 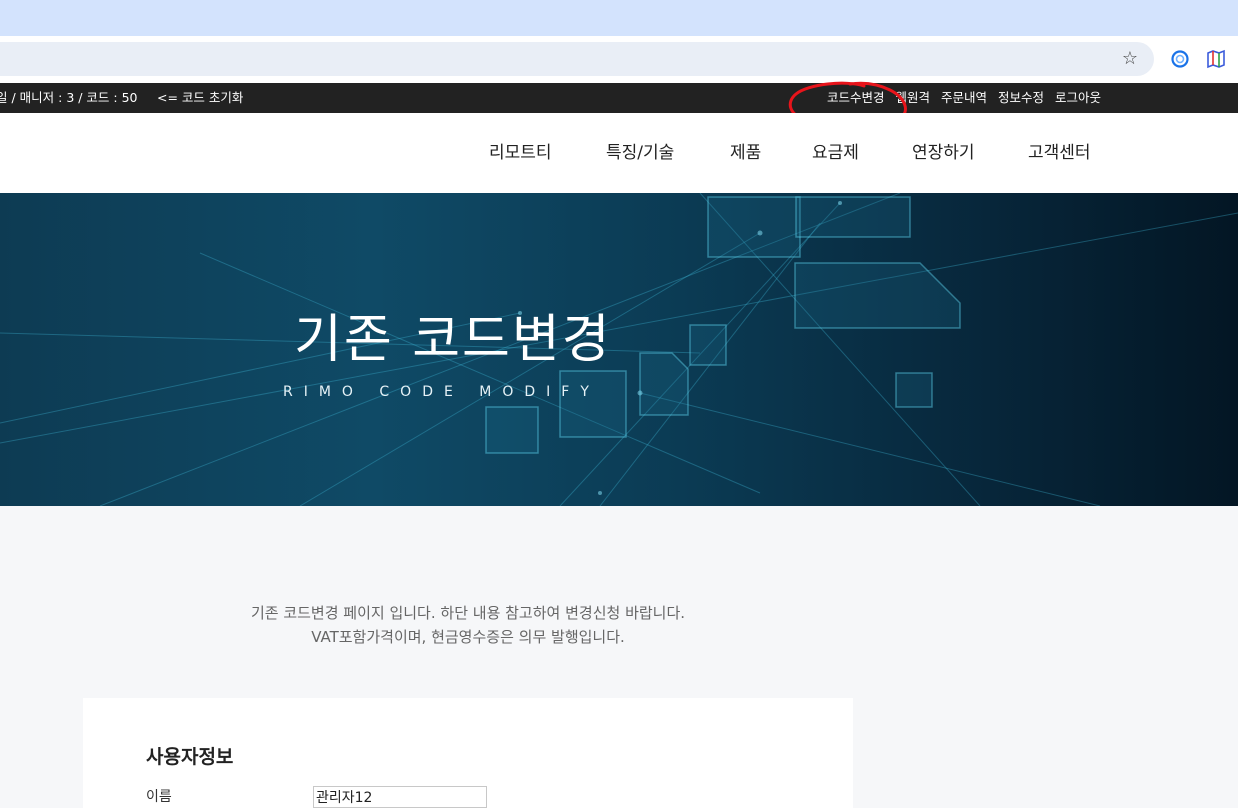 What do you see at coordinates (619, 18) in the screenshot?
I see `browser-tab-strip` at bounding box center [619, 18].